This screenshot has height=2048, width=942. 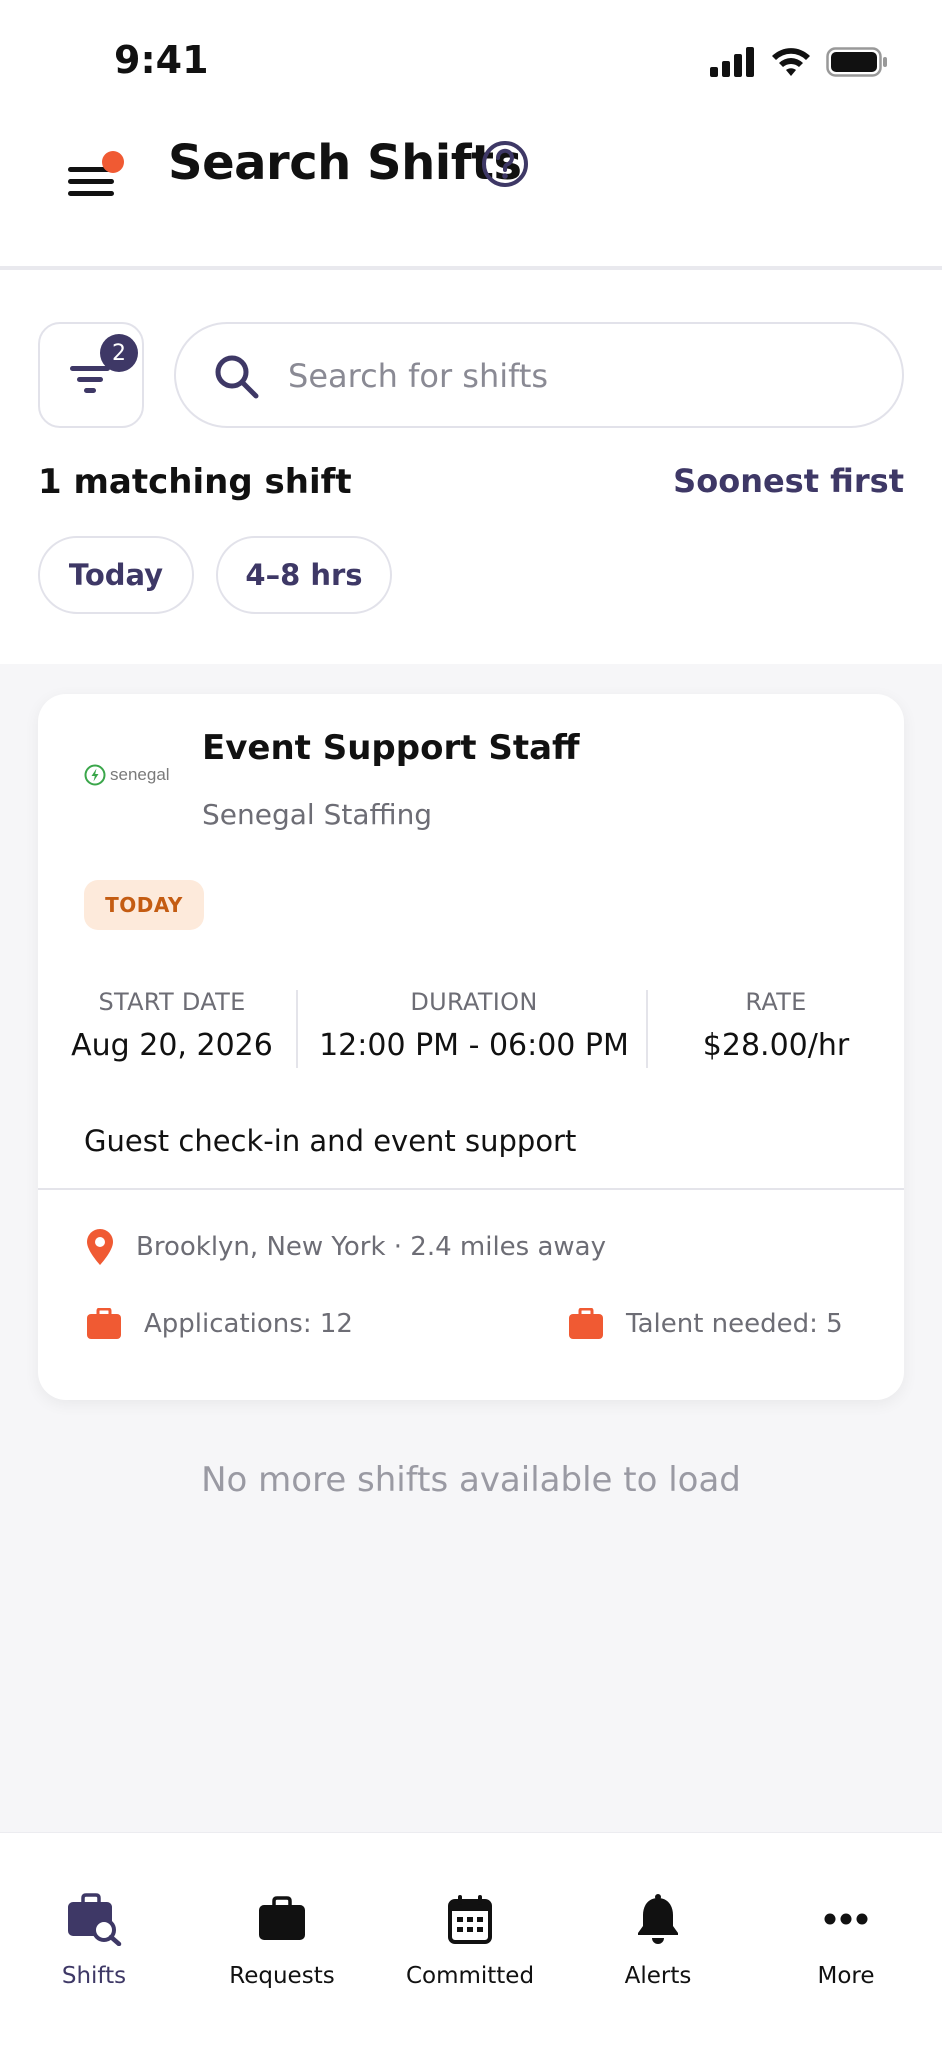 I want to click on location-text: Brooklyn, New York · 2.4 miles away, so click(x=371, y=1247).